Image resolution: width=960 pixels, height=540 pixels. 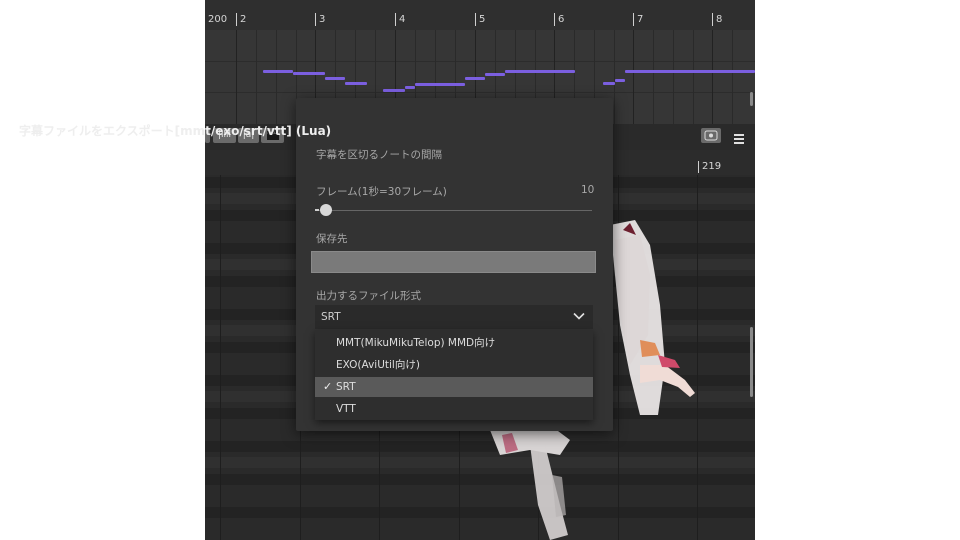 I want to click on timeline-ruler: 200 2 3 4 5 6 7 8, so click(x=480, y=15).